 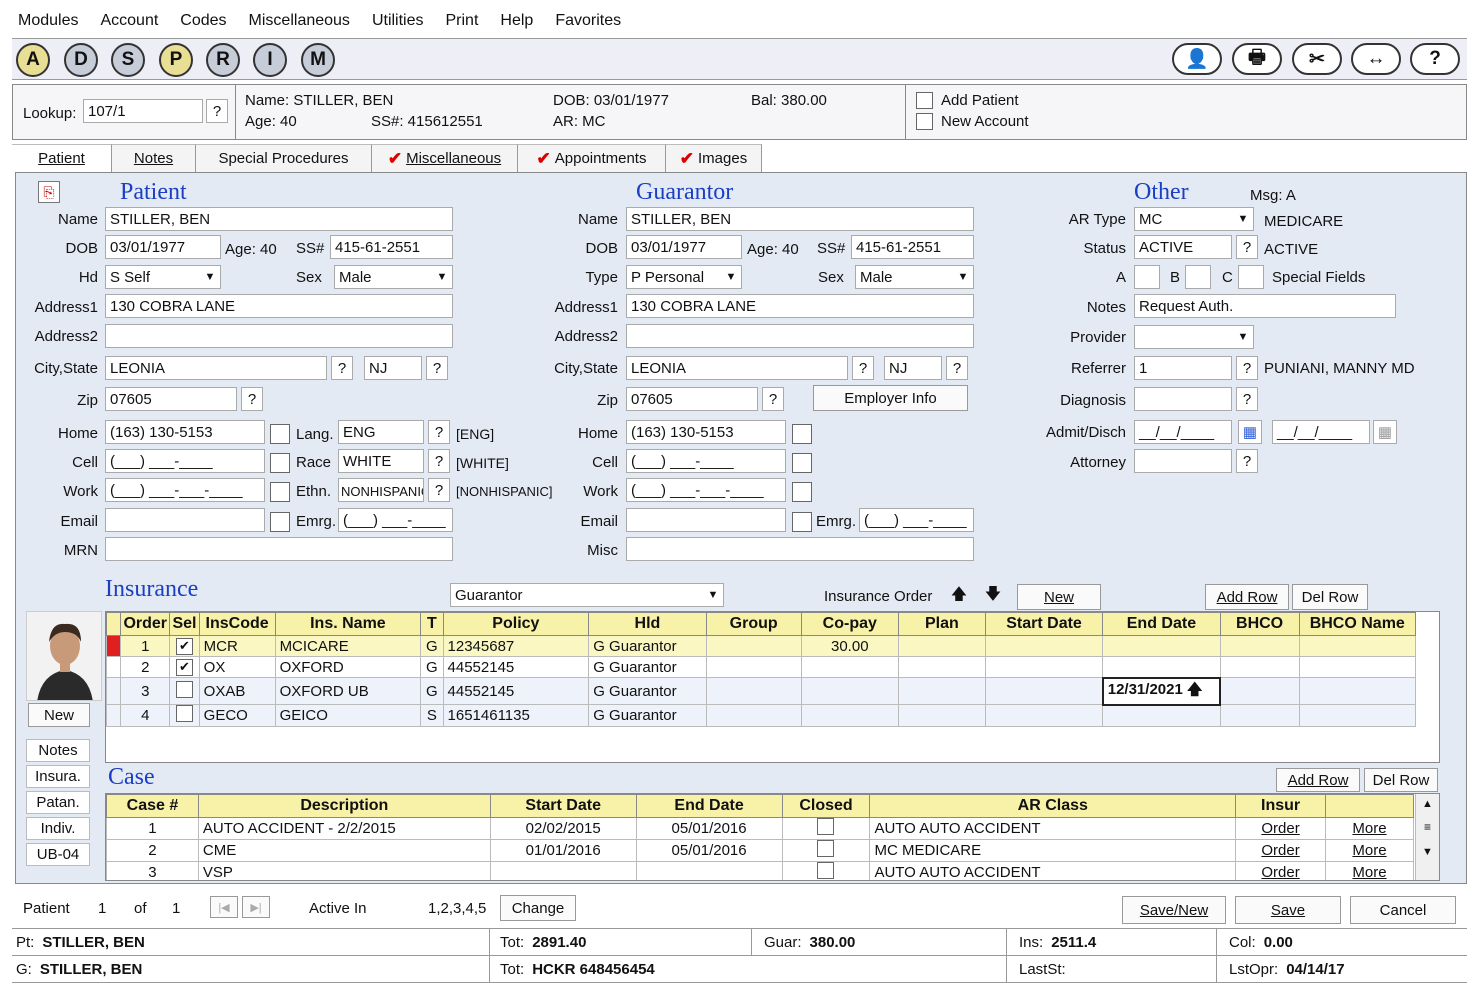 I want to click on row-selector, so click(x=113, y=646).